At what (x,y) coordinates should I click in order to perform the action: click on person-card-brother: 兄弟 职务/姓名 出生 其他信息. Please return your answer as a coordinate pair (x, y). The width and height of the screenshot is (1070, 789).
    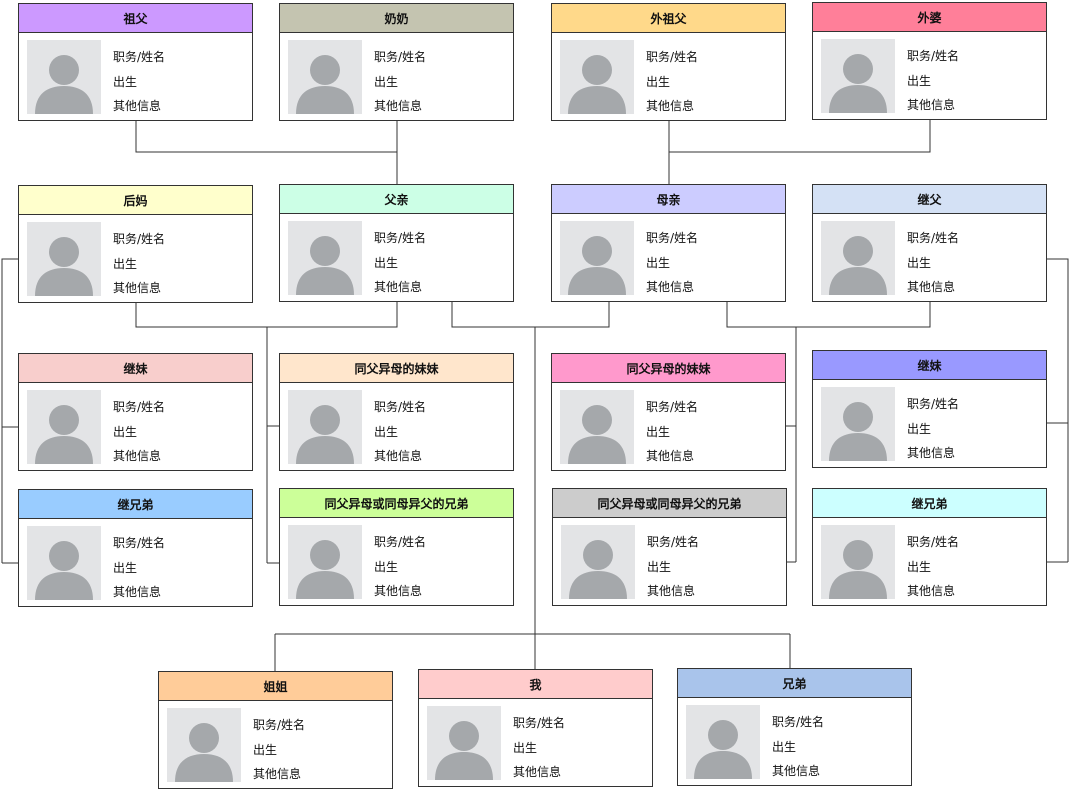
    Looking at the image, I should click on (794, 727).